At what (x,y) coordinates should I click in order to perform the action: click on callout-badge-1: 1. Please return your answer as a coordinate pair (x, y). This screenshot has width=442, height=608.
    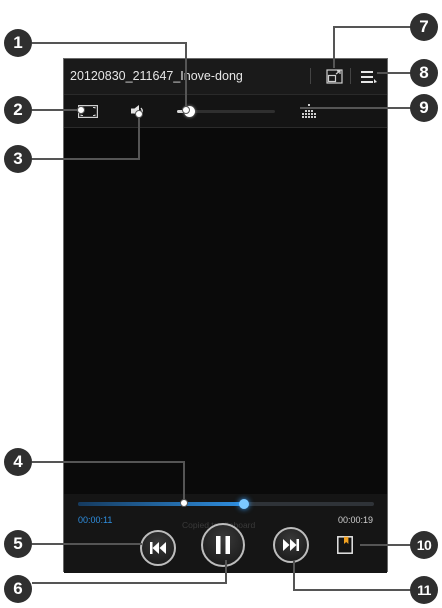
    Looking at the image, I should click on (18, 43).